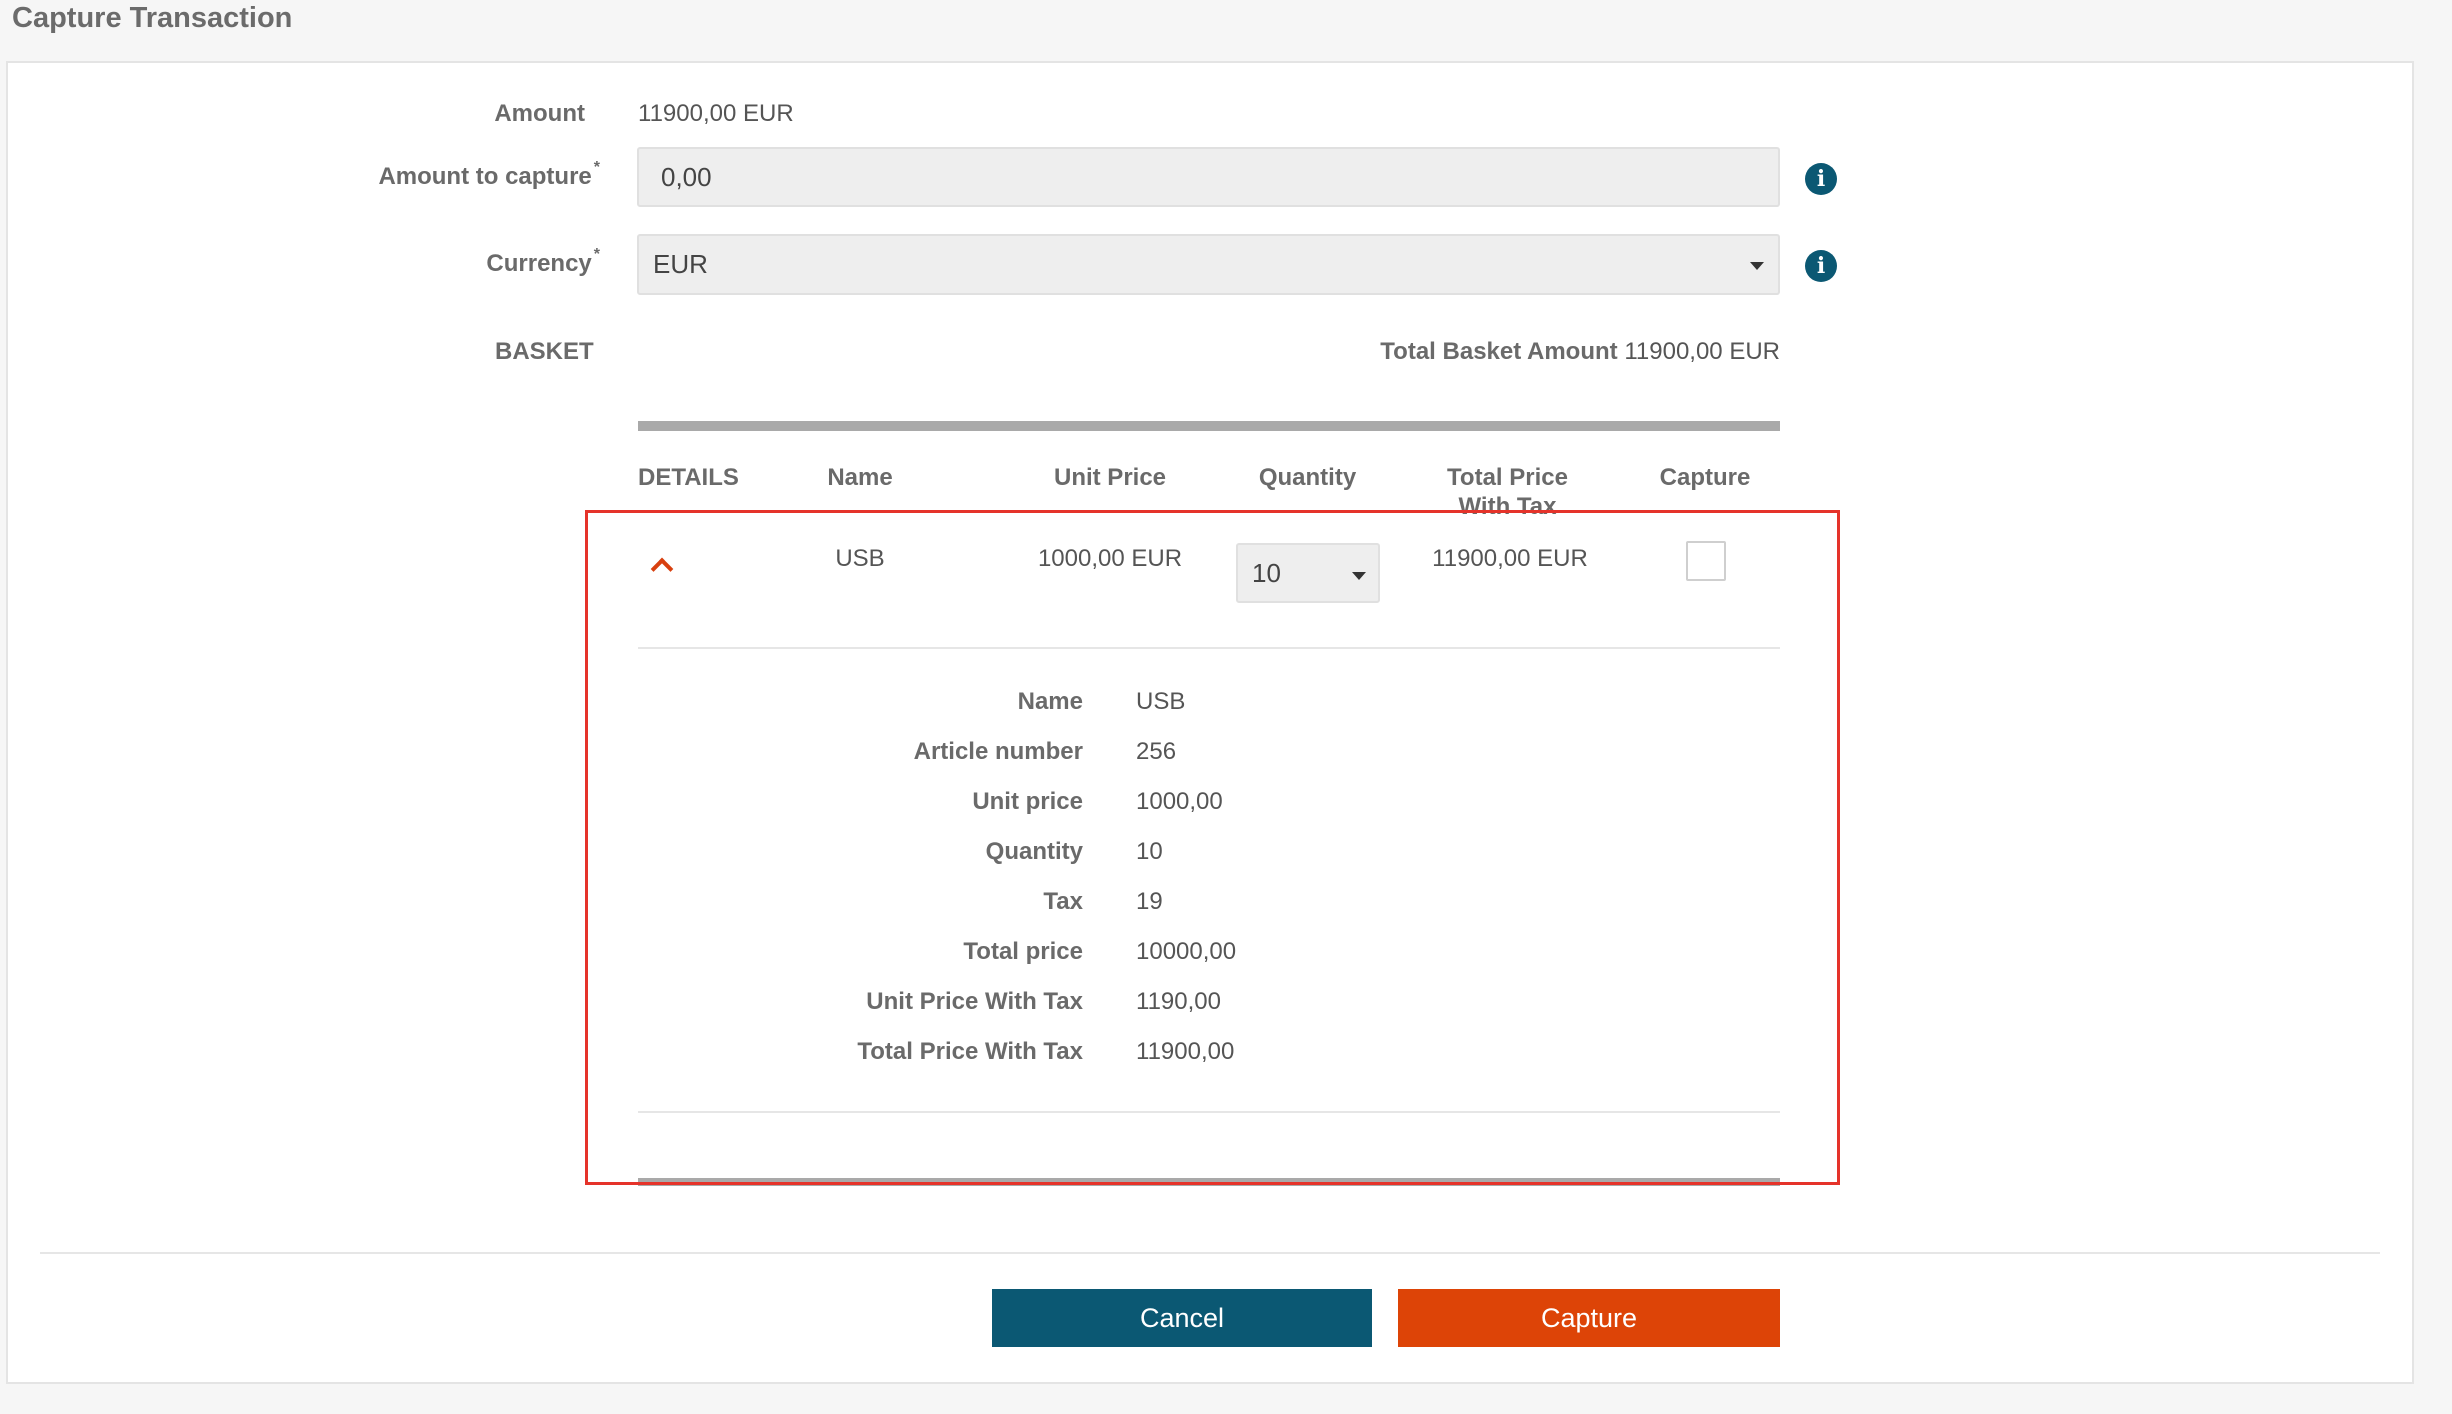 The width and height of the screenshot is (2452, 1414). I want to click on capture-button: Capture, so click(1589, 1318).